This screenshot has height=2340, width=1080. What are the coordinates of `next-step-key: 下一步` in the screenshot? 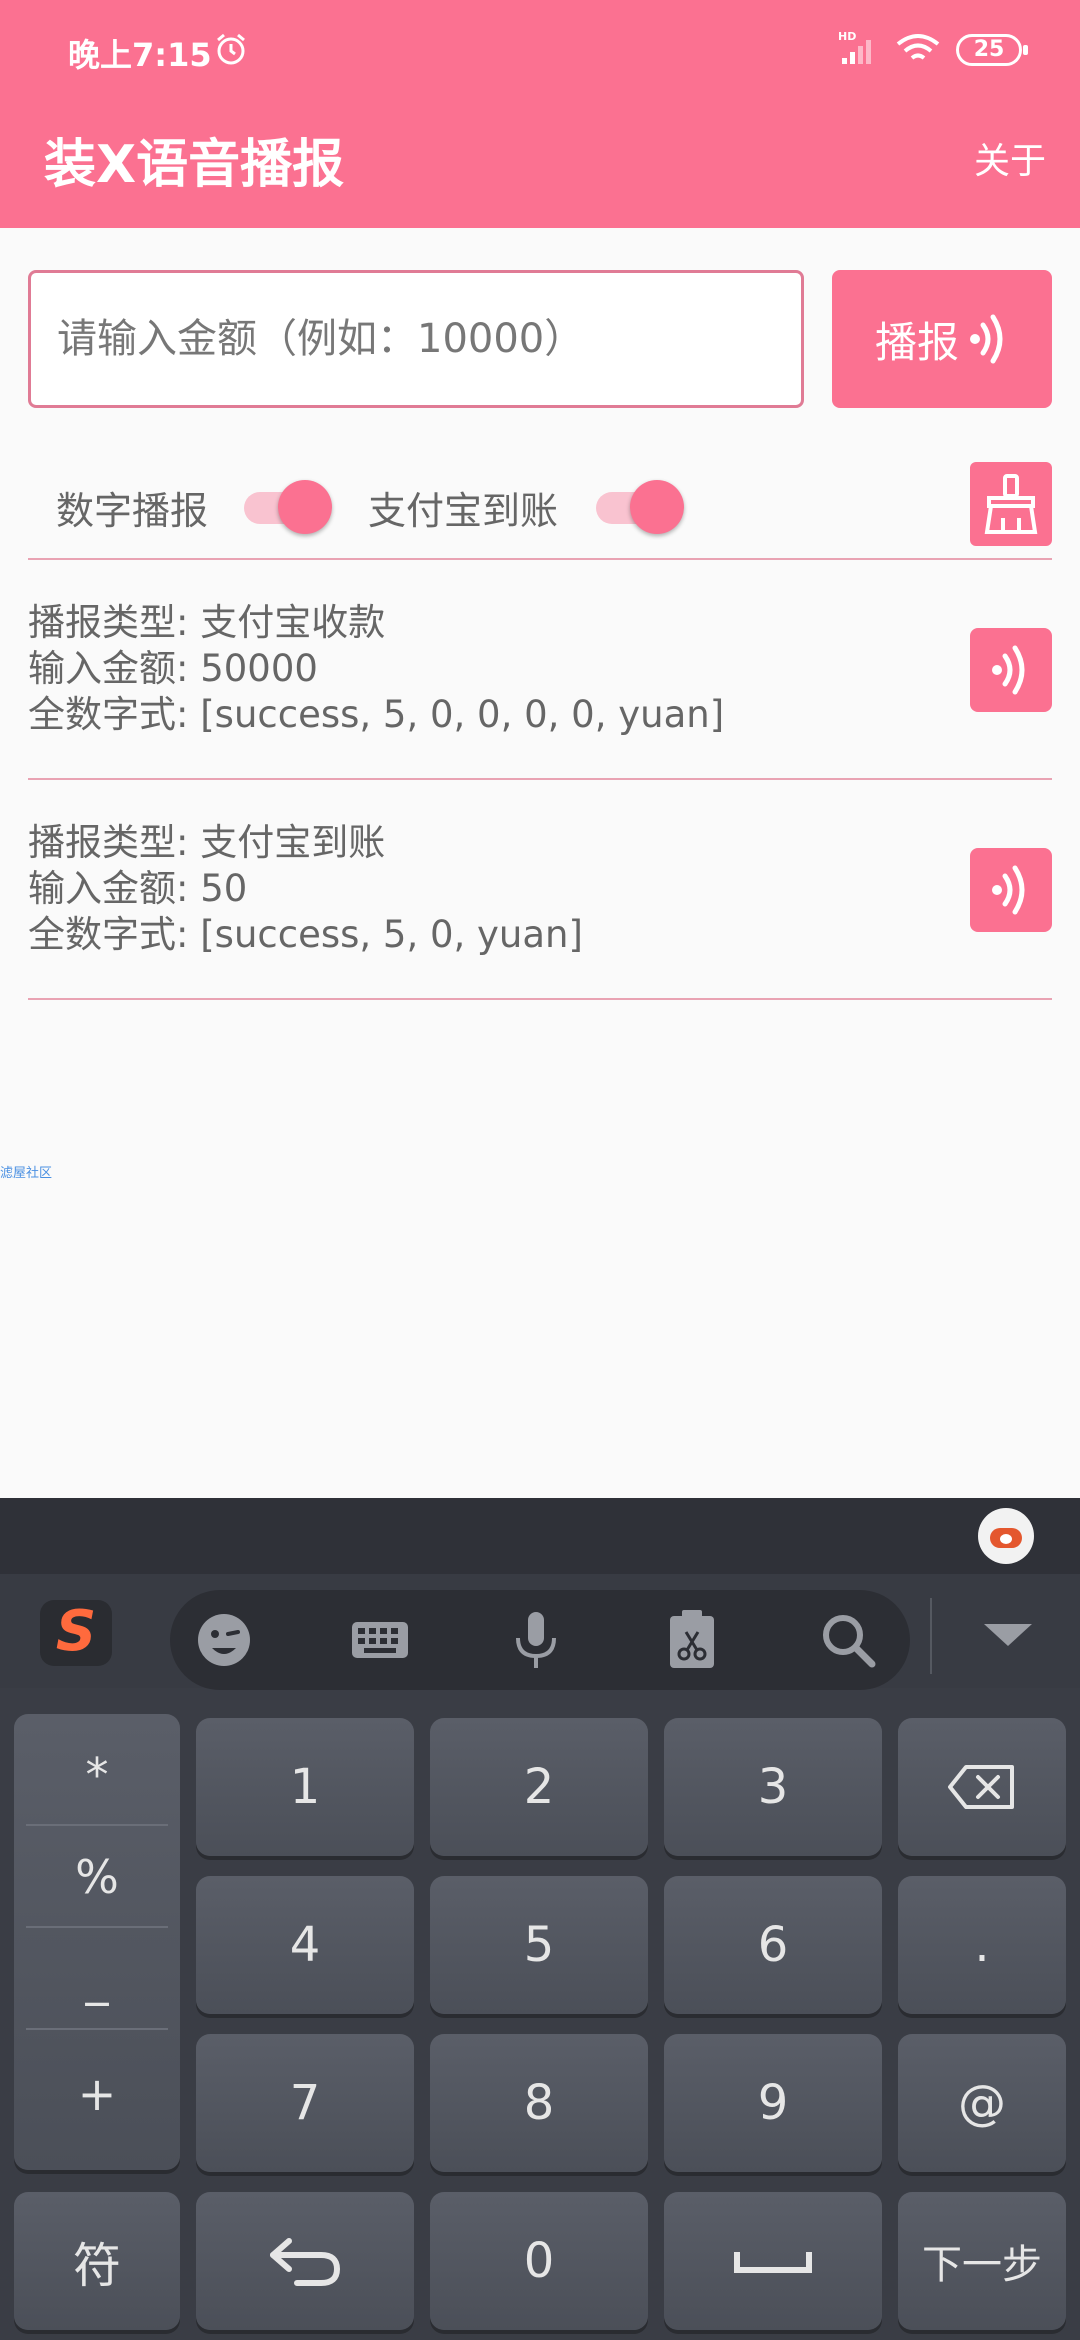 It's located at (982, 2261).